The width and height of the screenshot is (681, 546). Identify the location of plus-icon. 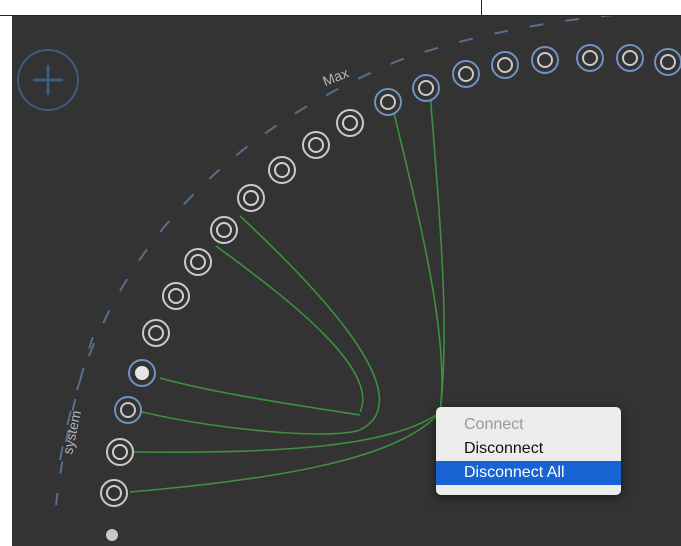
(48, 80).